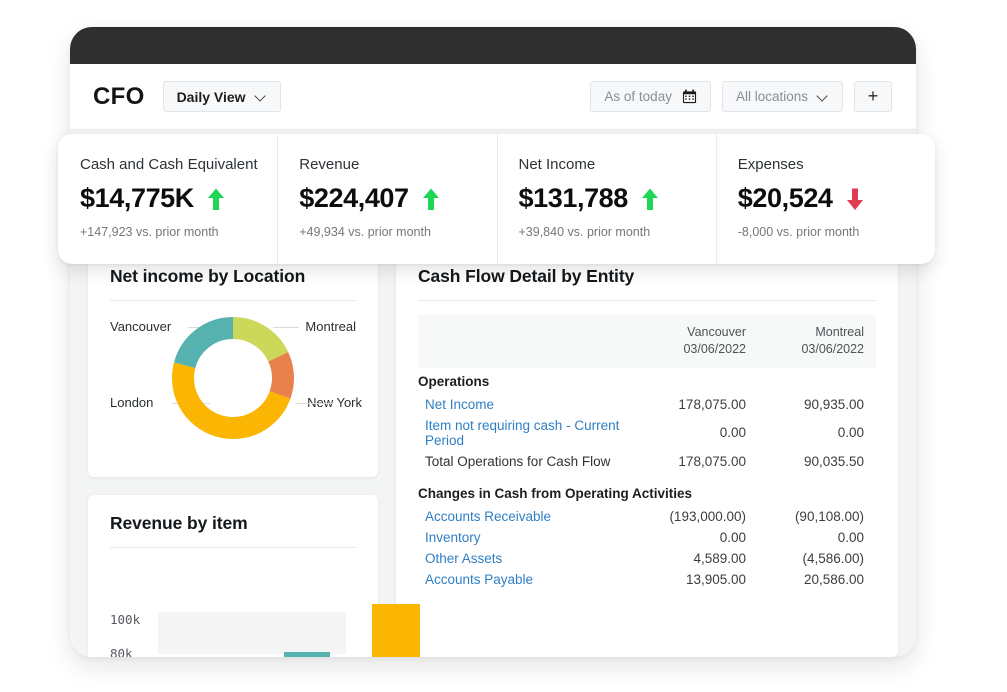 This screenshot has width=1007, height=692. I want to click on card-title: Revenue by item, so click(179, 523).